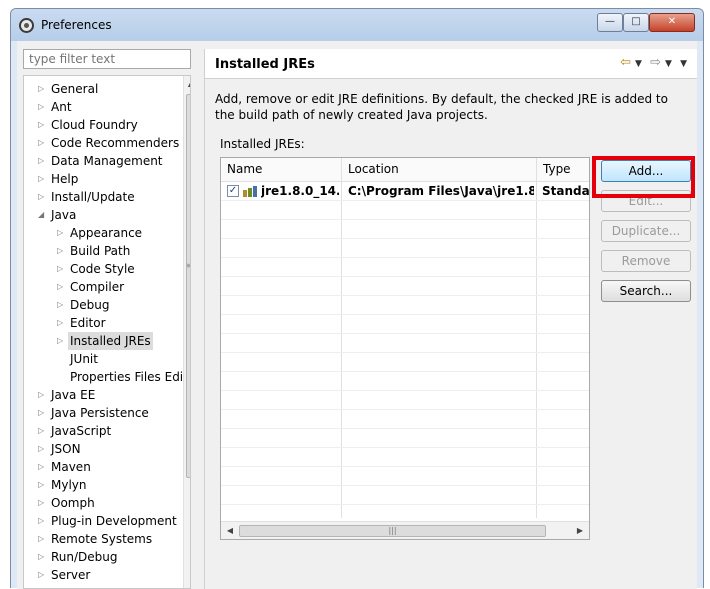  I want to click on tree-item: Properties Files Edito, so click(107, 377).